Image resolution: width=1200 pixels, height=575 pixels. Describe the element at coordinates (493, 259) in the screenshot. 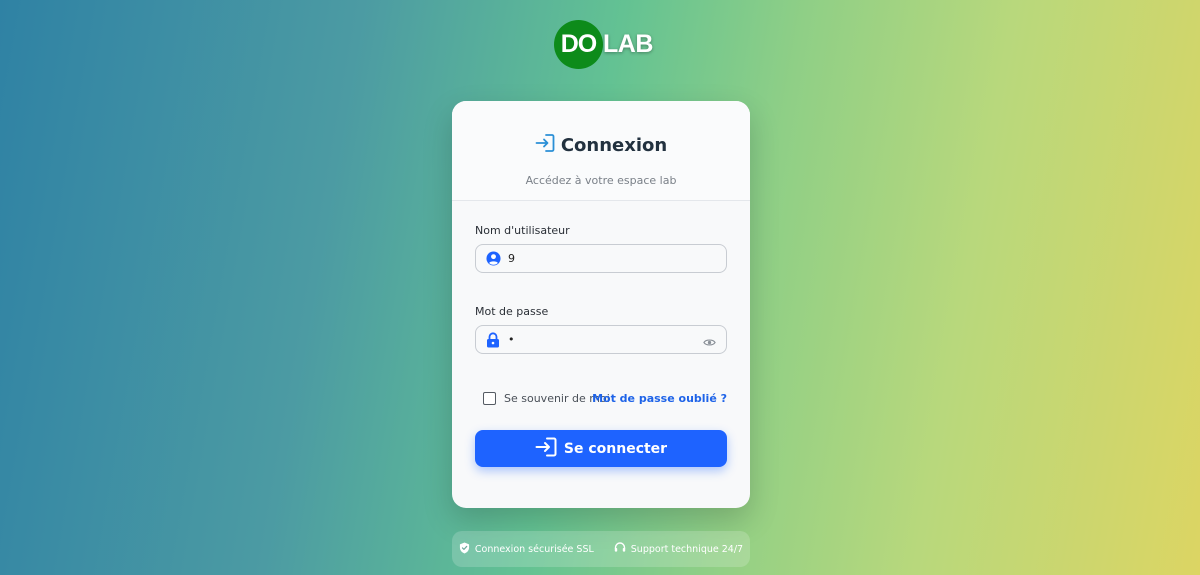

I see `user-circle-icon` at that location.